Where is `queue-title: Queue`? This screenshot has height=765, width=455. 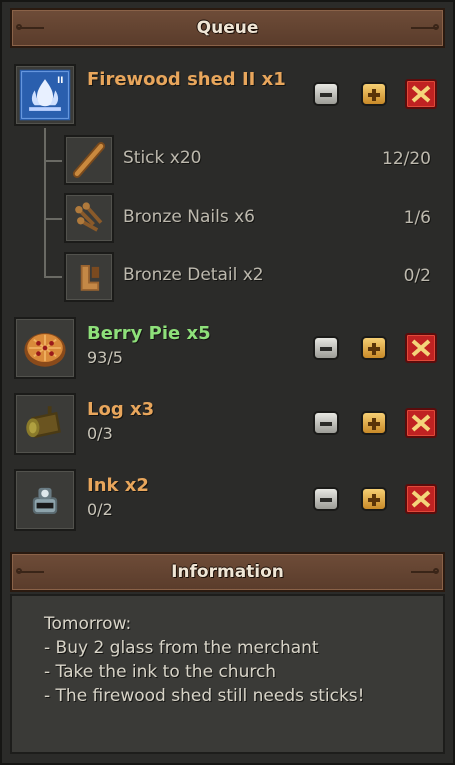
queue-title: Queue is located at coordinates (227, 28).